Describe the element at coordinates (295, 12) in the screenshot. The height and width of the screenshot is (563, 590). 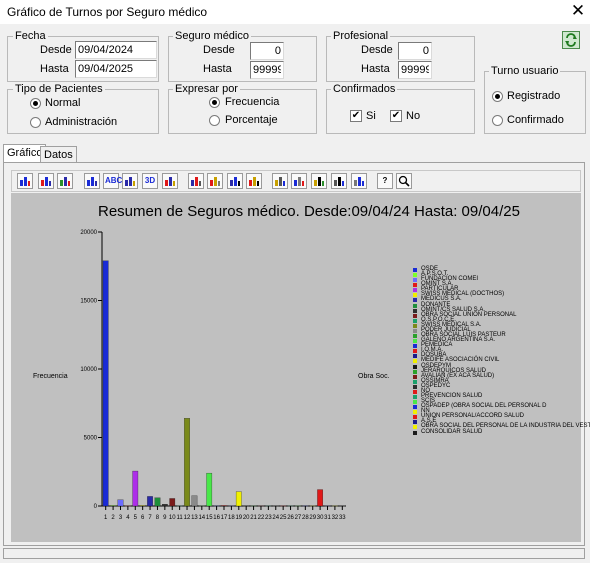
I see `title-bar: Gráfico de Turnos por Seguro médico ✕` at that location.